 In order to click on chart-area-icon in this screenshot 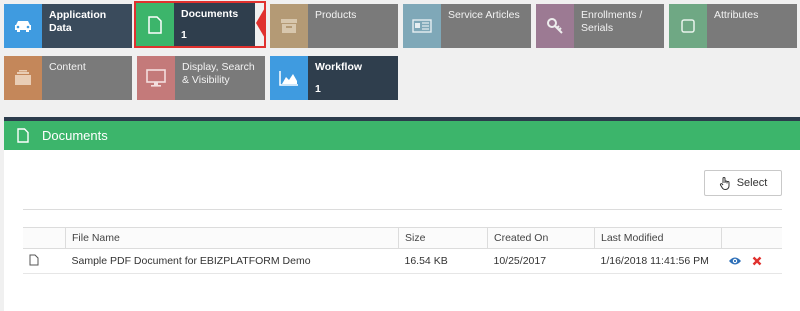, I will do `click(288, 78)`.